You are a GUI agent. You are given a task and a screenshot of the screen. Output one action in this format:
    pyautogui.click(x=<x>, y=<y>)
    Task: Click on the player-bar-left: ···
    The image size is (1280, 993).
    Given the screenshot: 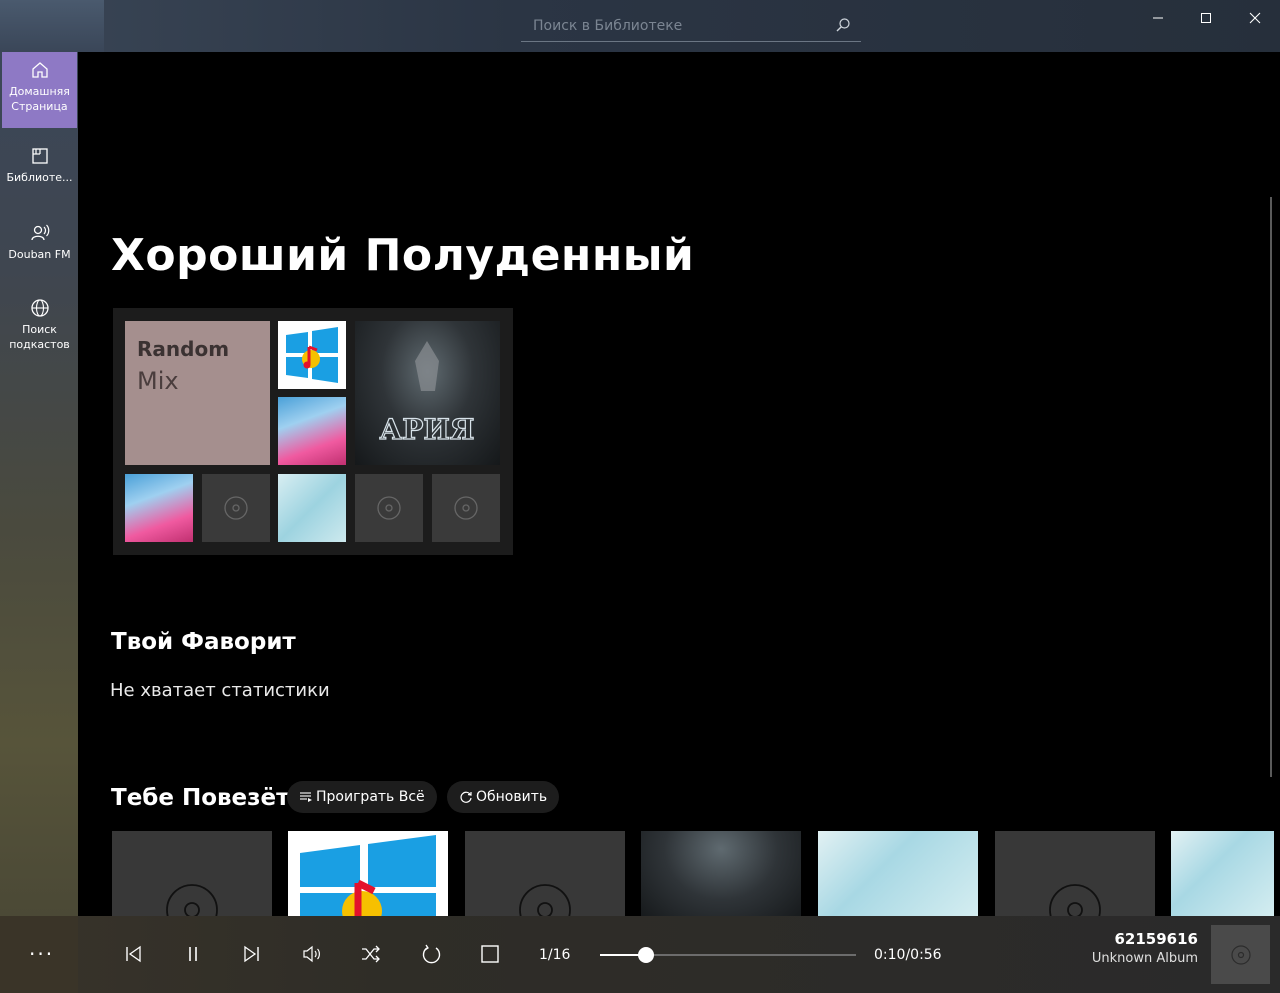 What is the action you would take?
    pyautogui.click(x=39, y=954)
    